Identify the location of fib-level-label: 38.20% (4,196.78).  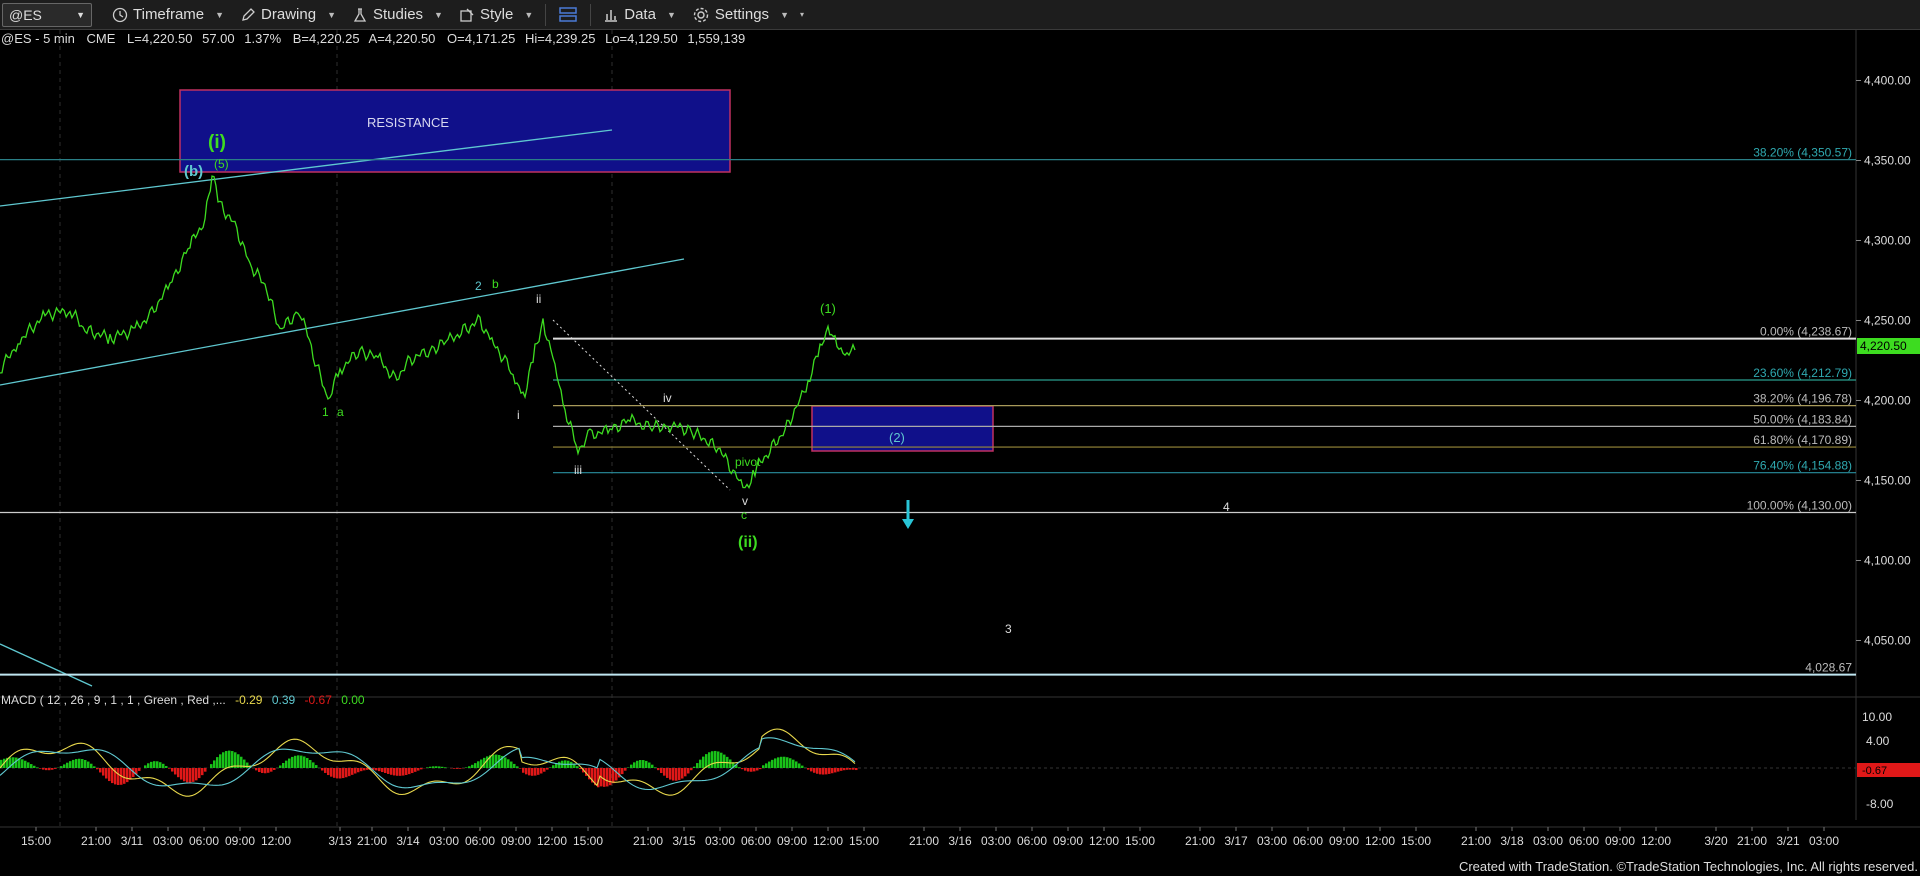
(1802, 399).